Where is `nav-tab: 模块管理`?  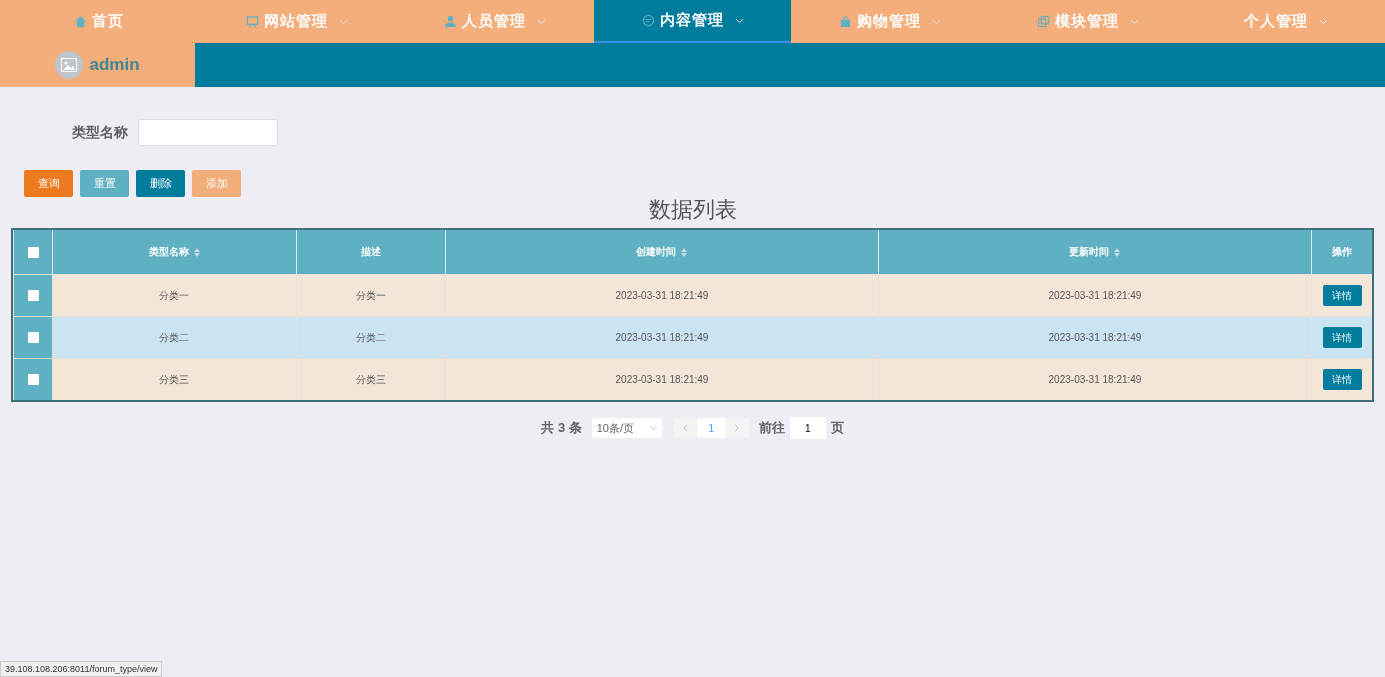 nav-tab: 模块管理 is located at coordinates (1088, 21).